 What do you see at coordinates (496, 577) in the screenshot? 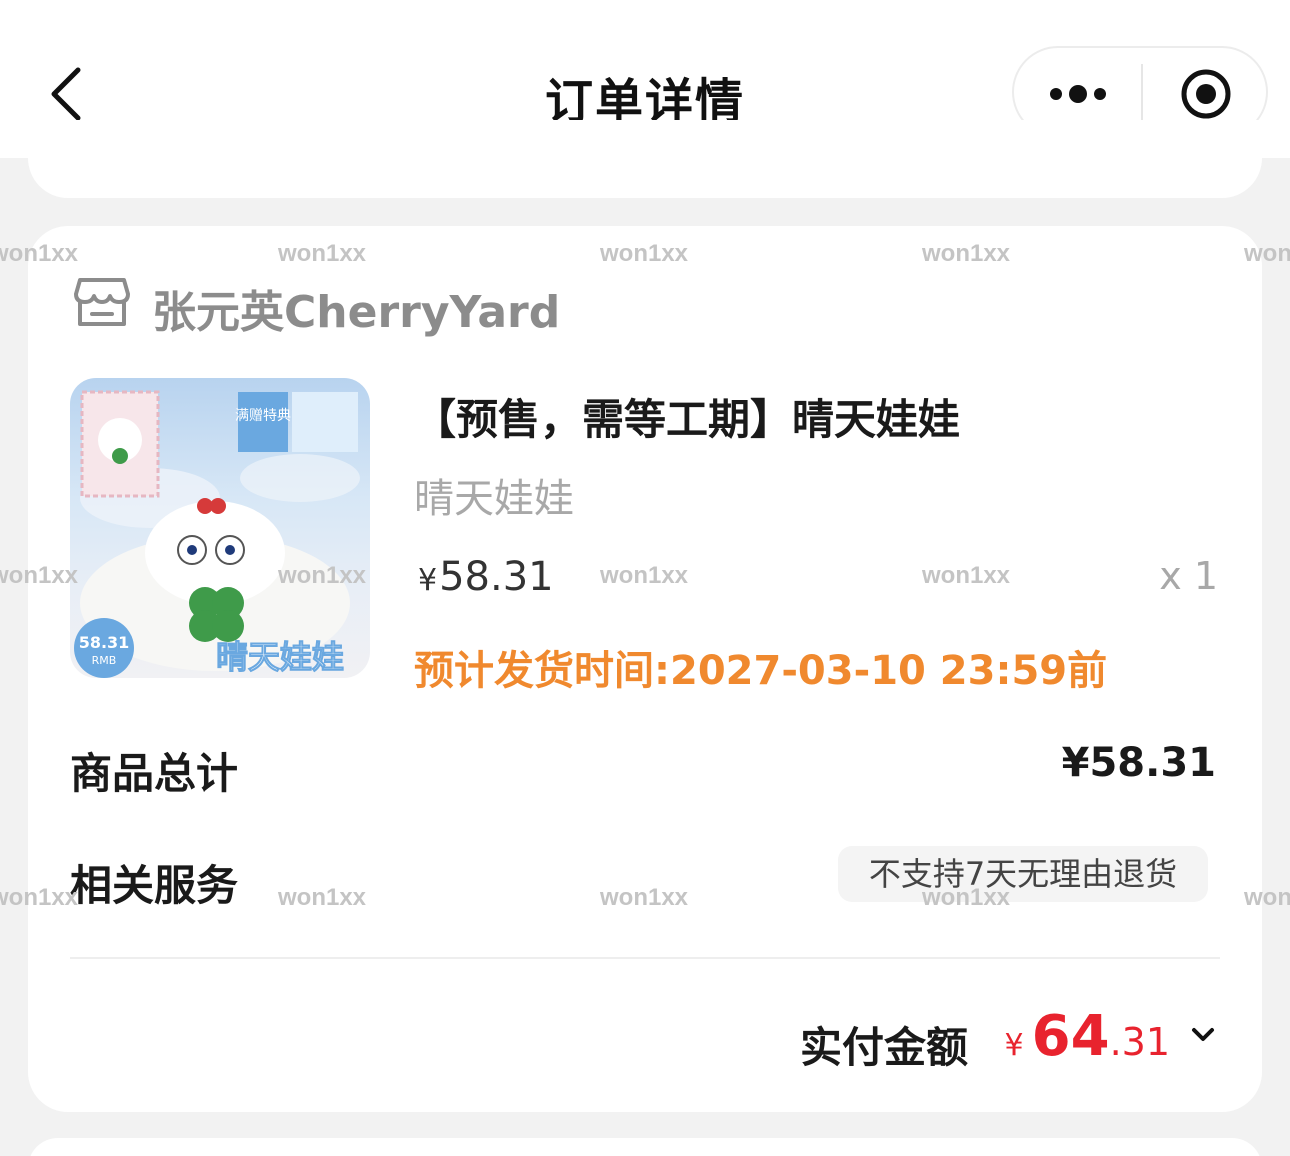
I see `price-value: 58.31` at bounding box center [496, 577].